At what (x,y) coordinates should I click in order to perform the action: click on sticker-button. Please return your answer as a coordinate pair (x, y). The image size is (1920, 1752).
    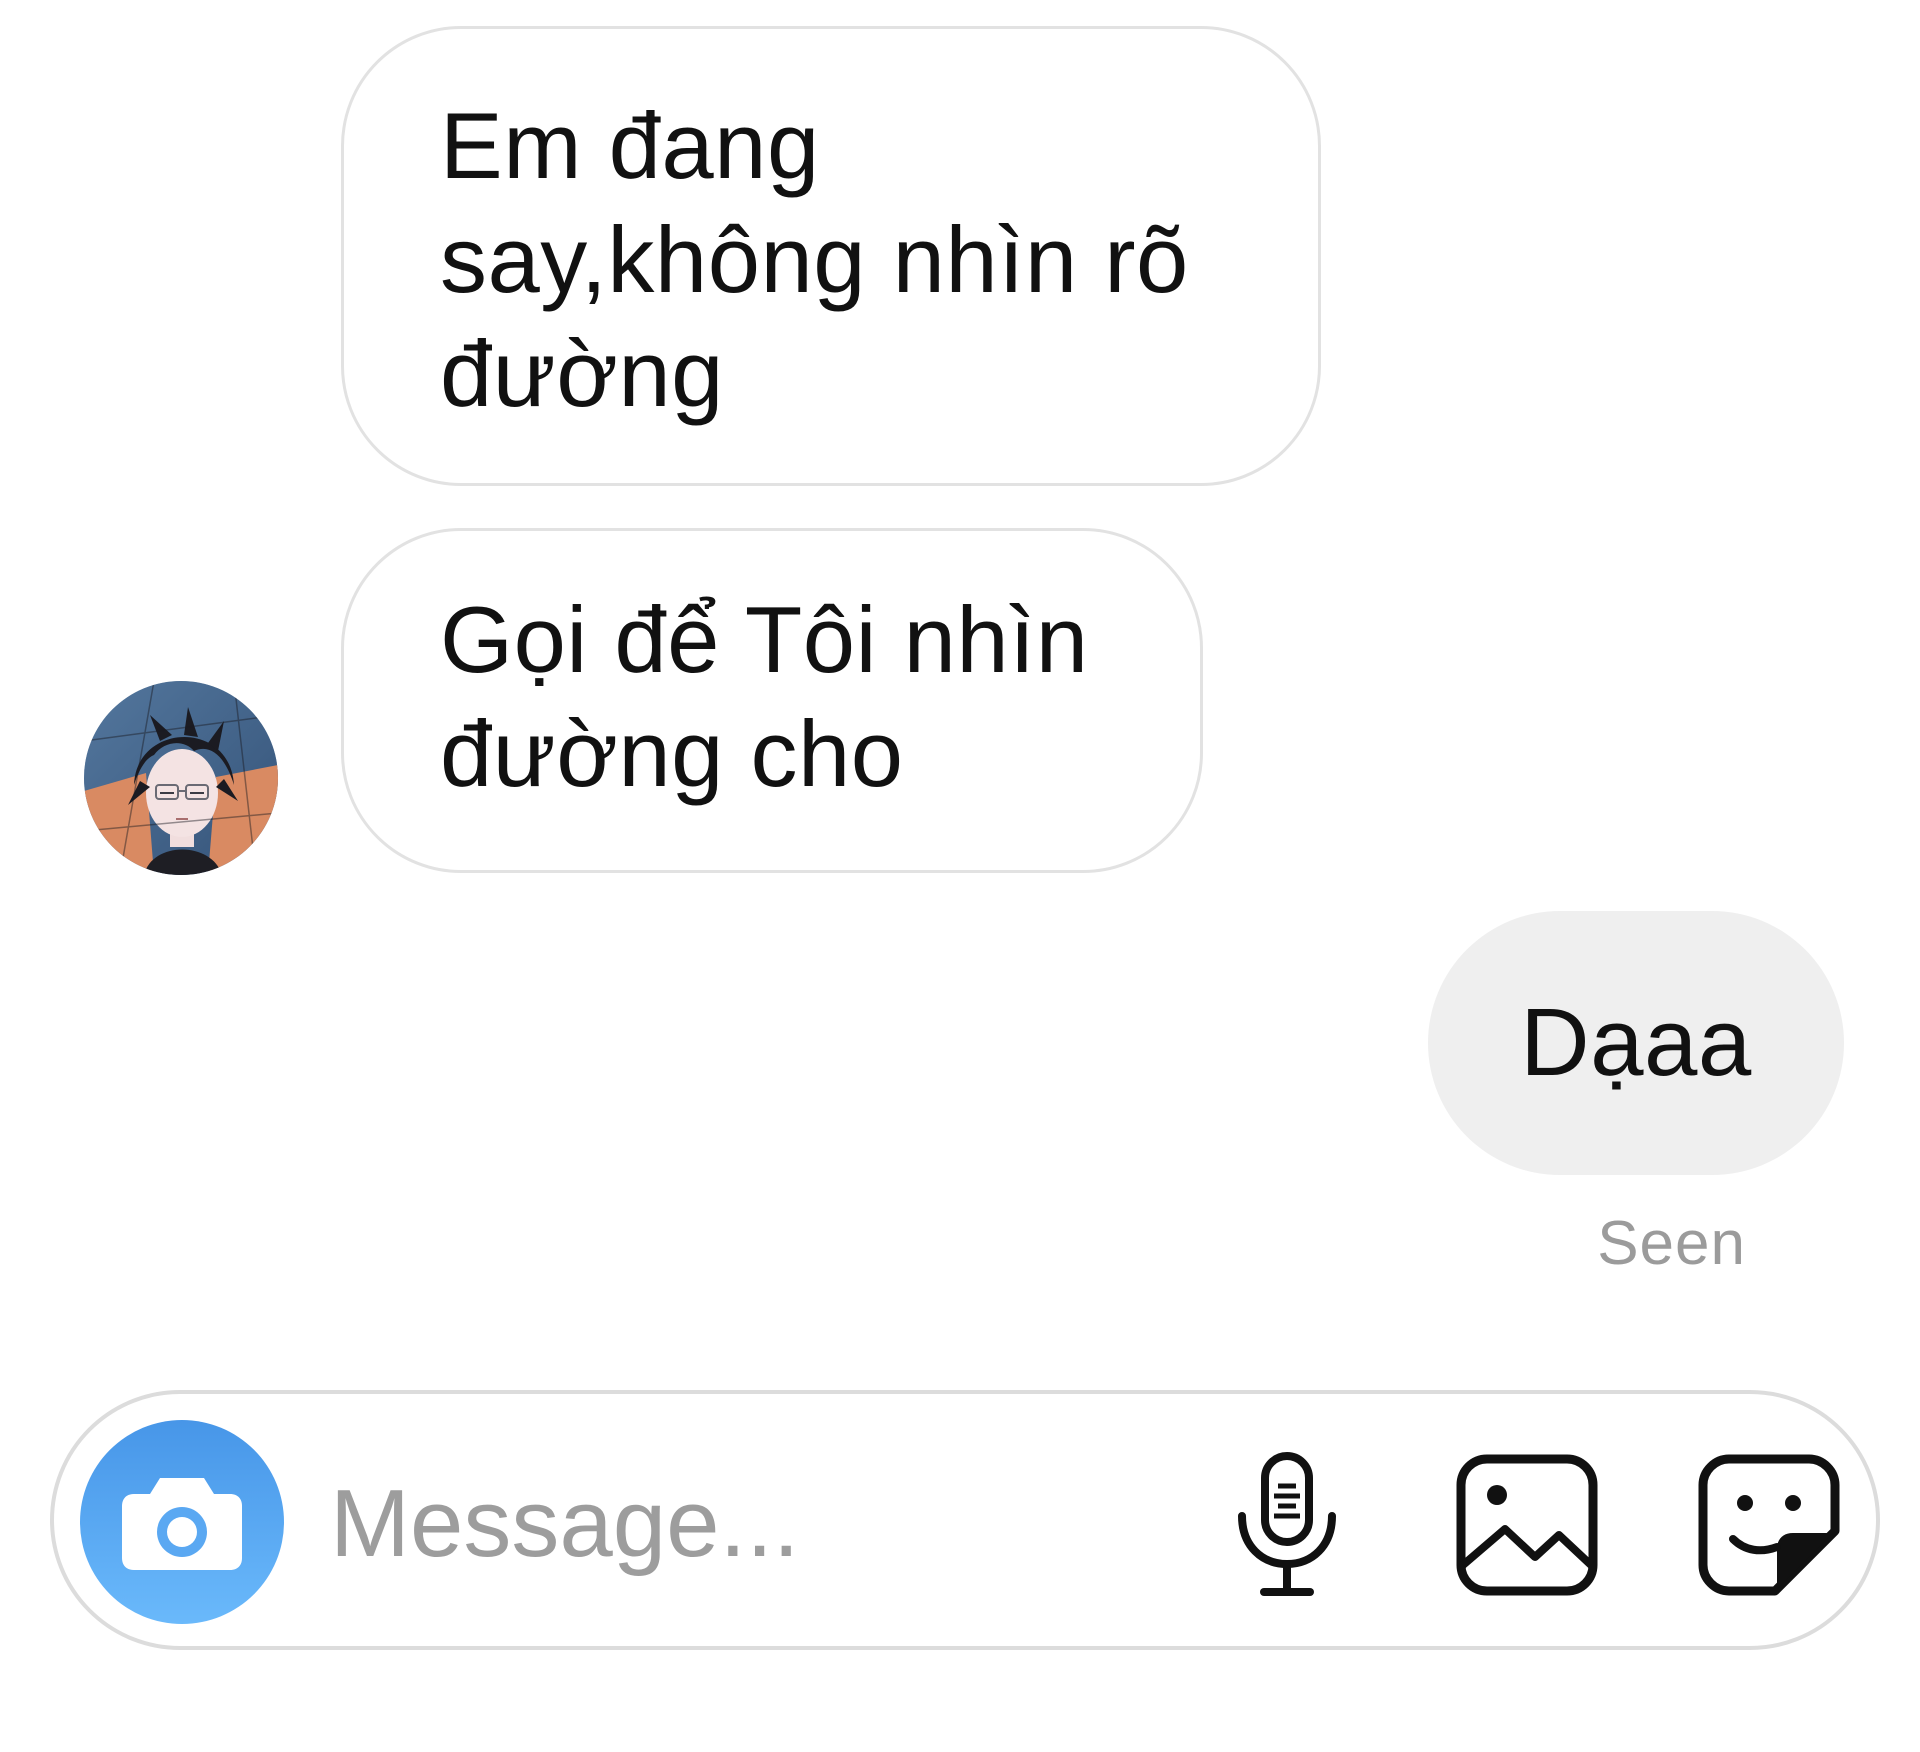
    Looking at the image, I should click on (1769, 1525).